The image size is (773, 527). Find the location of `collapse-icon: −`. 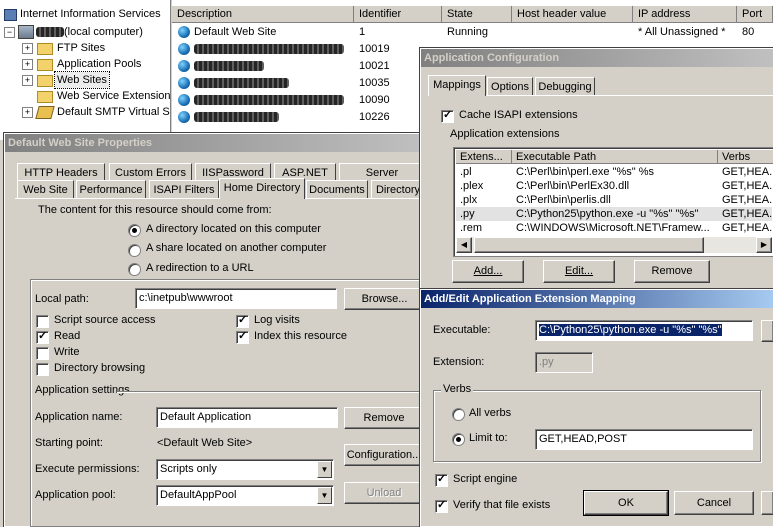

collapse-icon: − is located at coordinates (9, 32).